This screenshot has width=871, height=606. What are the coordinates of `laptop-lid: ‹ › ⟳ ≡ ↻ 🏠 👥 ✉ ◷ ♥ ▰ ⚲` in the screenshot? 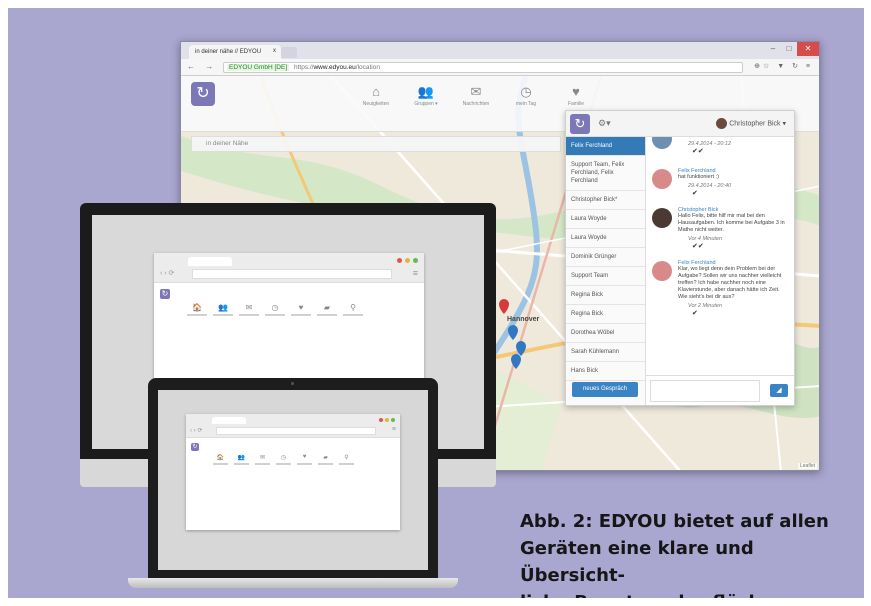 It's located at (293, 478).